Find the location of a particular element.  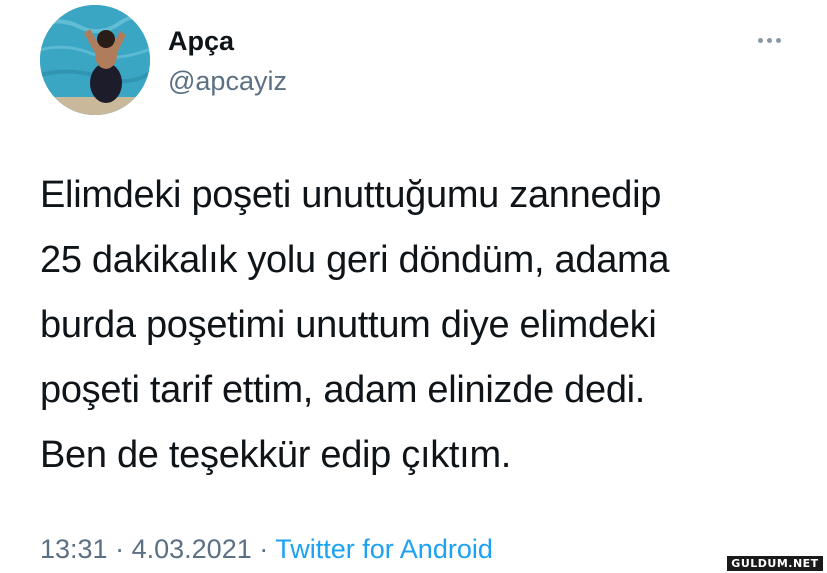

tweet-text-line: Ben de teşekkür edip çıktım. is located at coordinates (276, 455).